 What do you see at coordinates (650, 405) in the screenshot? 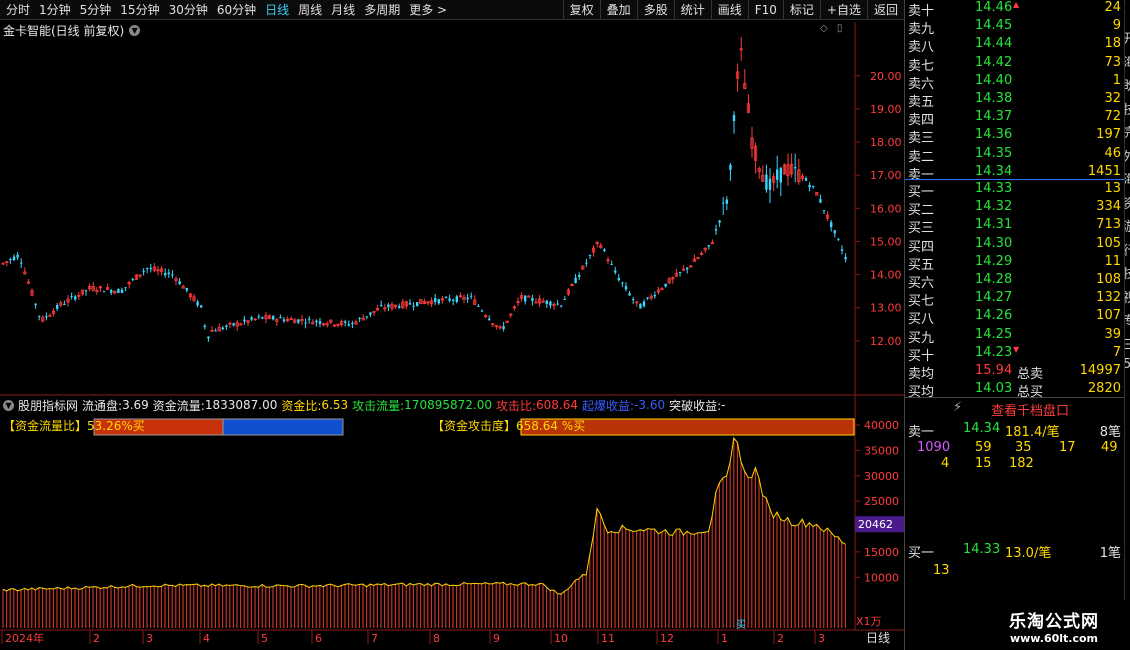
I see `qibao-value: -3.60` at bounding box center [650, 405].